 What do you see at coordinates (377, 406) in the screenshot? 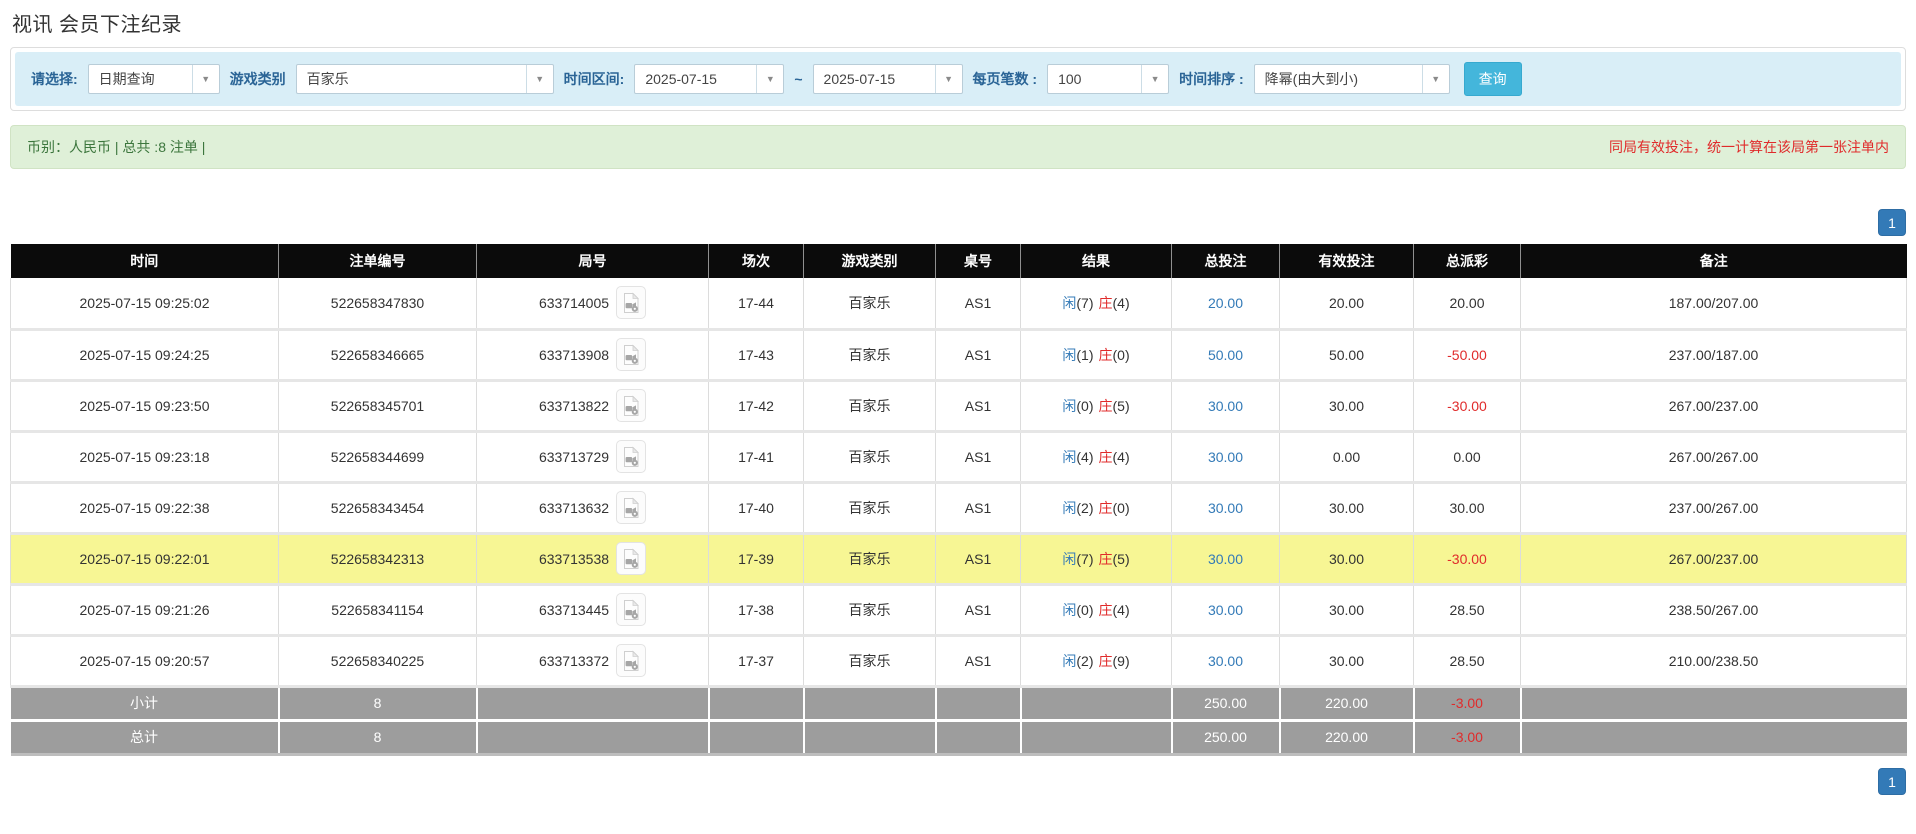
I see `cell-bet-id: 522658345701` at bounding box center [377, 406].